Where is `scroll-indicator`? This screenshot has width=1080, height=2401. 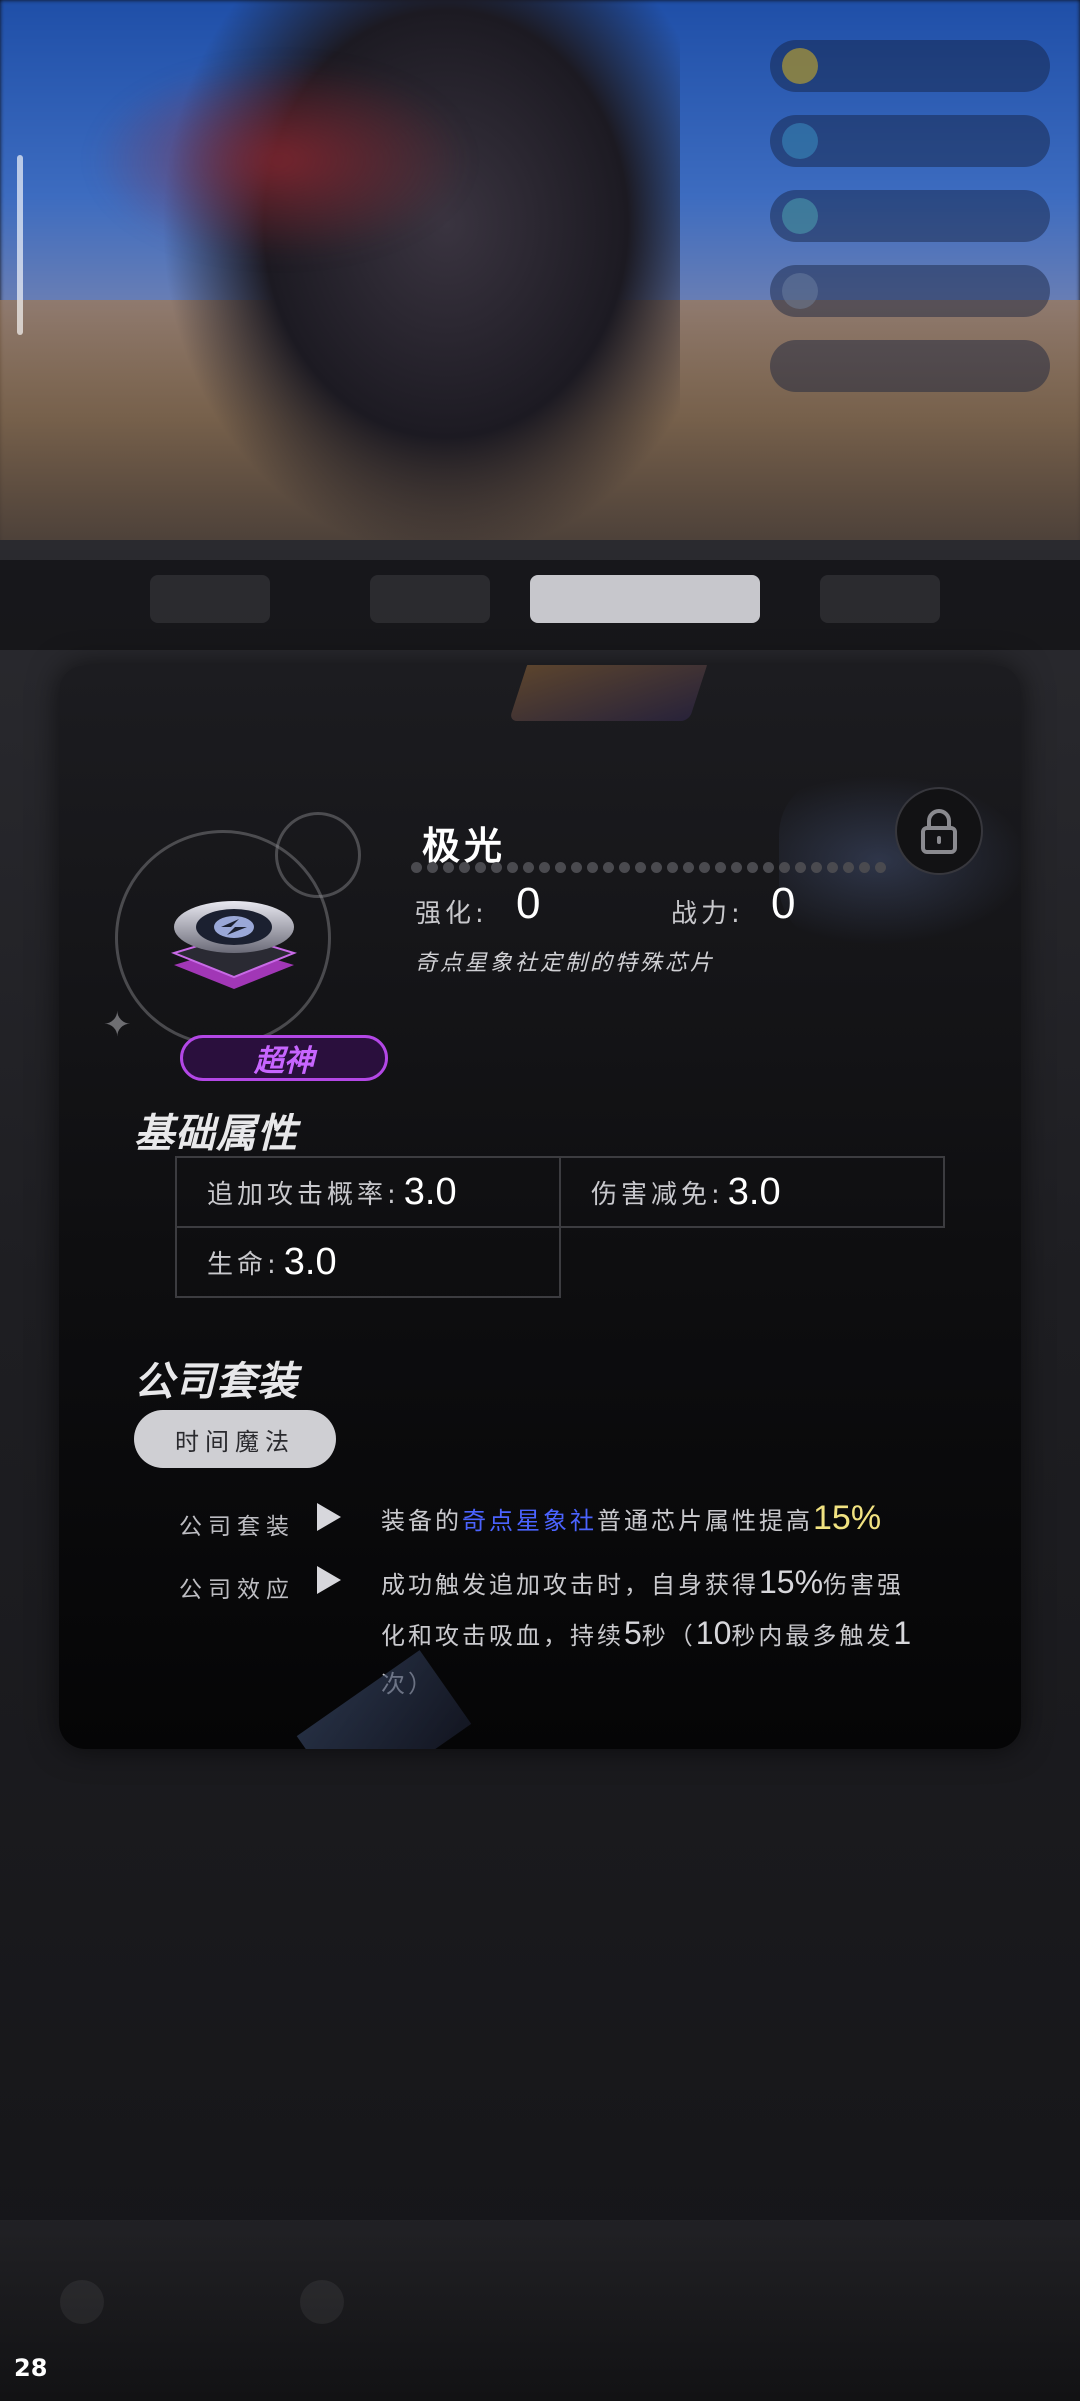
scroll-indicator is located at coordinates (20, 245).